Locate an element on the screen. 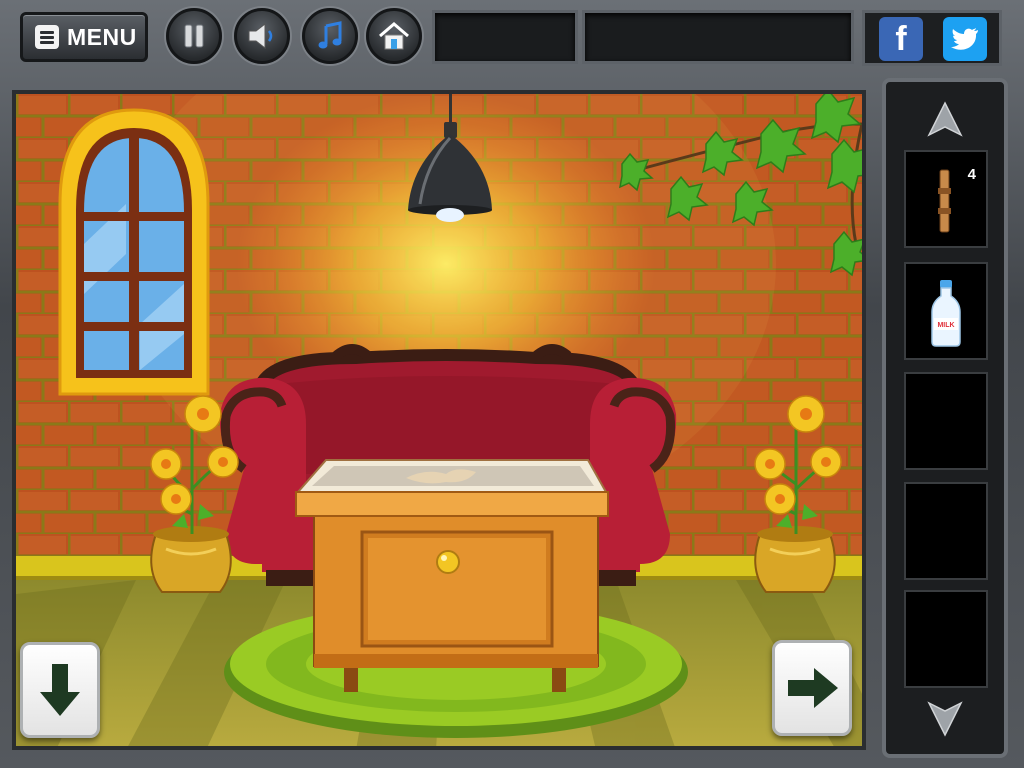 The width and height of the screenshot is (1024, 768). social-bar: f is located at coordinates (932, 38).